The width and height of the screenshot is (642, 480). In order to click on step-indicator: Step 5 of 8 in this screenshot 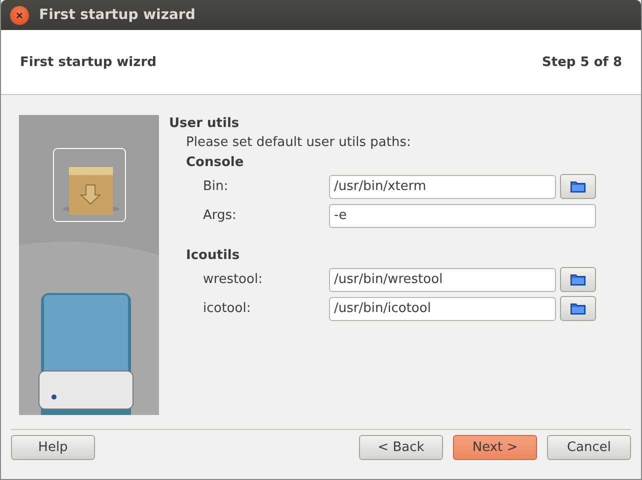, I will do `click(582, 62)`.